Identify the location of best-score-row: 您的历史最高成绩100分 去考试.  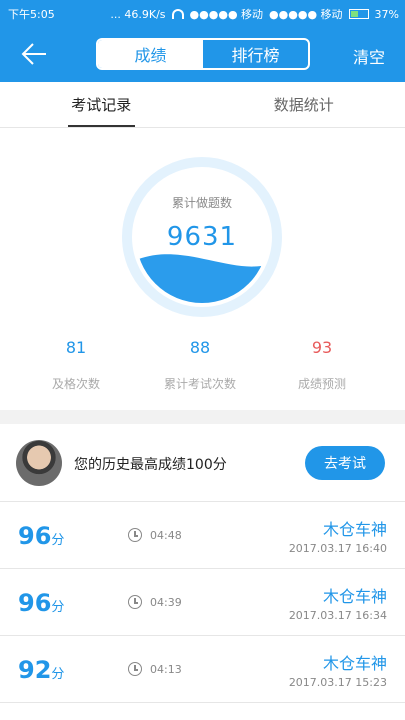
(202, 463).